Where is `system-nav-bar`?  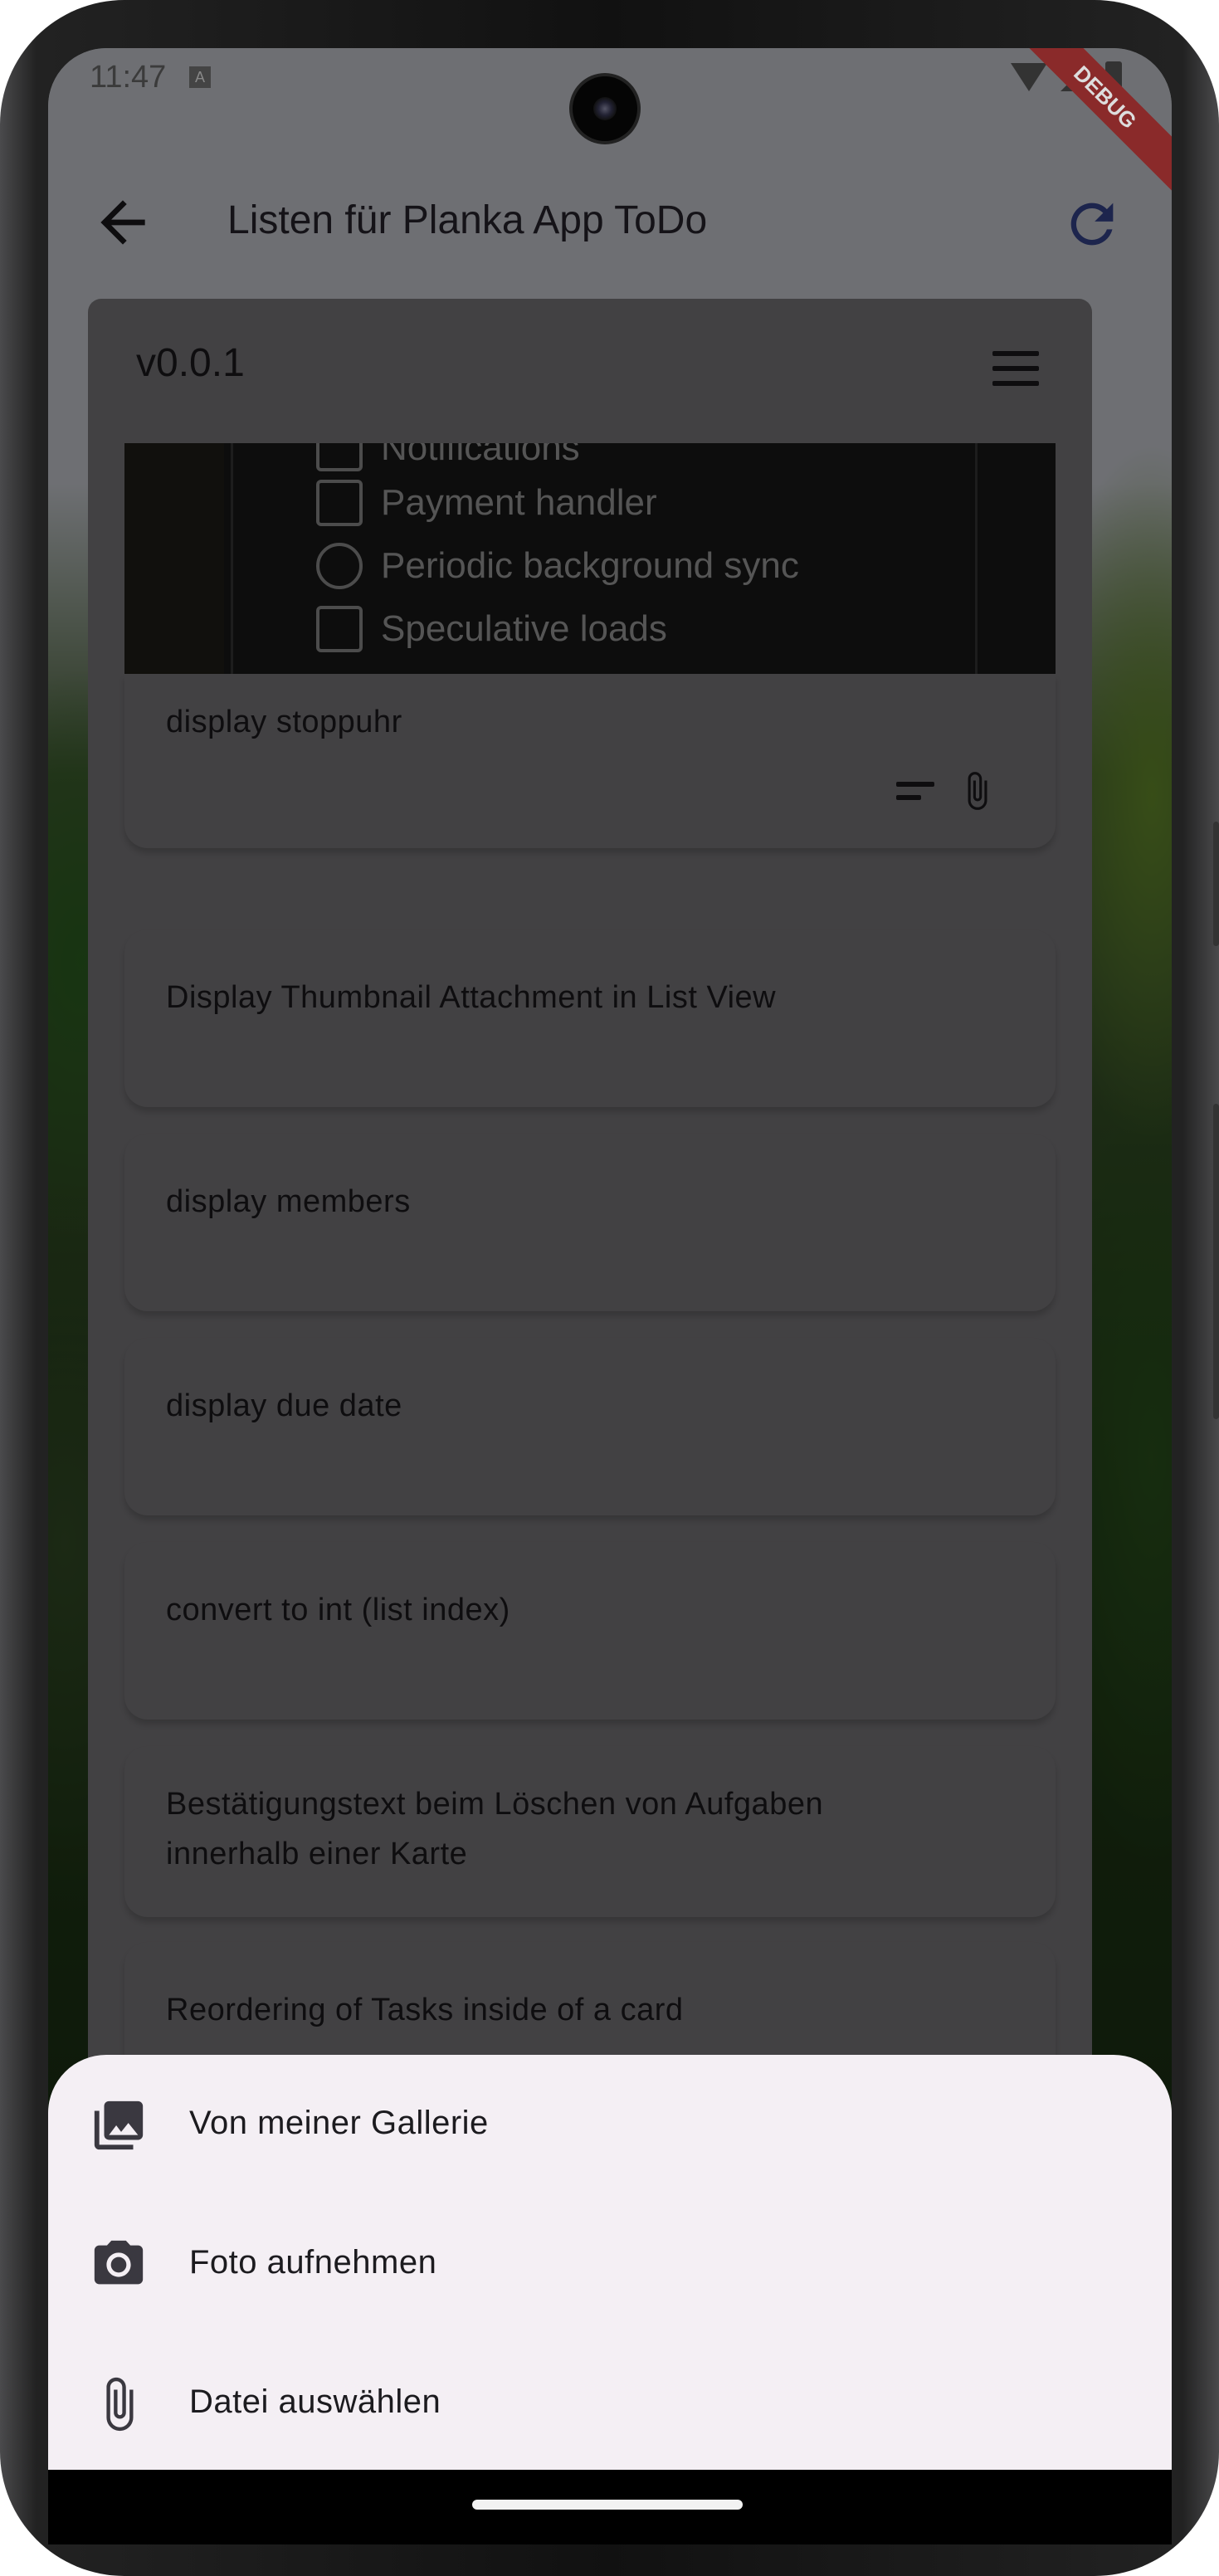
system-nav-bar is located at coordinates (610, 2507).